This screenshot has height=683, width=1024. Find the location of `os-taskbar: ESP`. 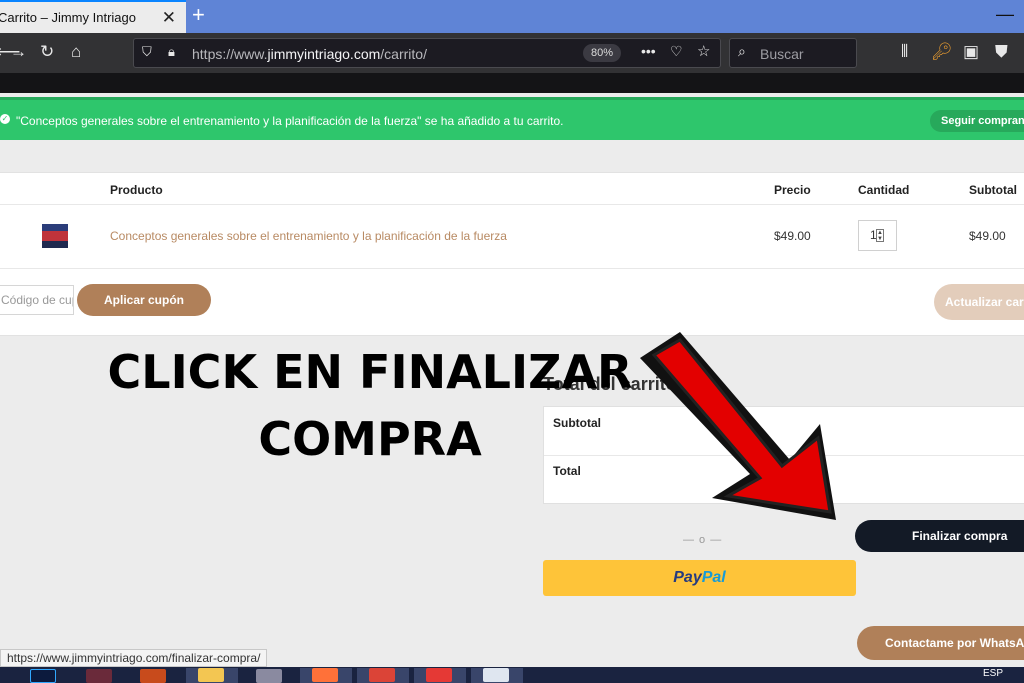

os-taskbar: ESP is located at coordinates (512, 675).